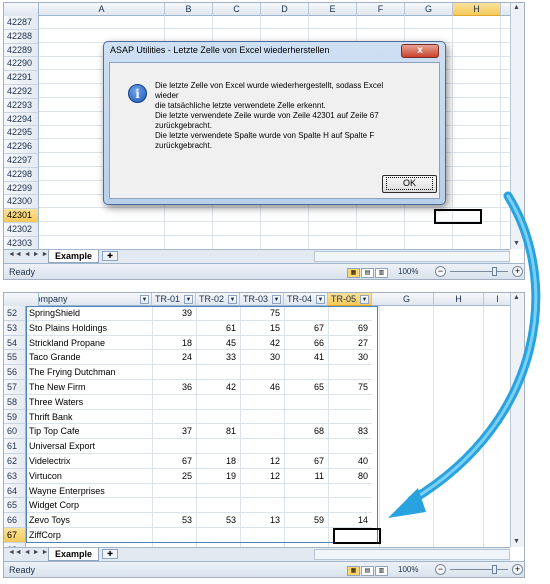  I want to click on row-header: 52, so click(15, 313).